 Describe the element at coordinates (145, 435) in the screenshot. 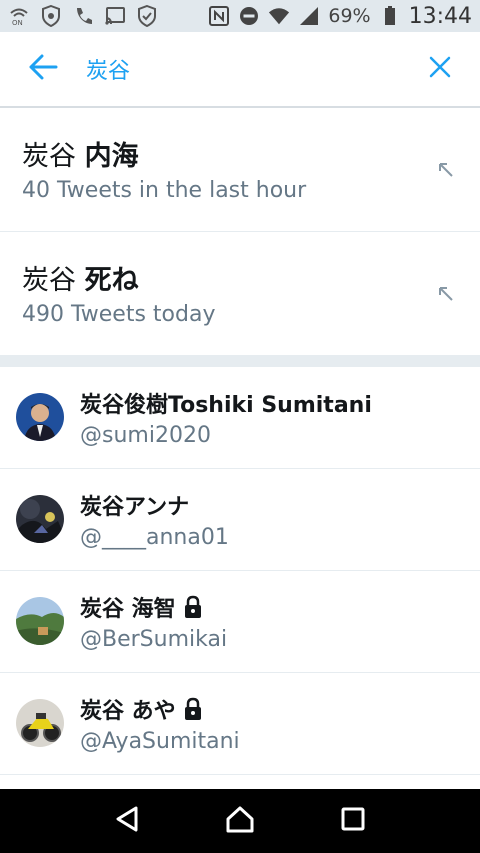

I see `user-handle: @sumi2020` at that location.